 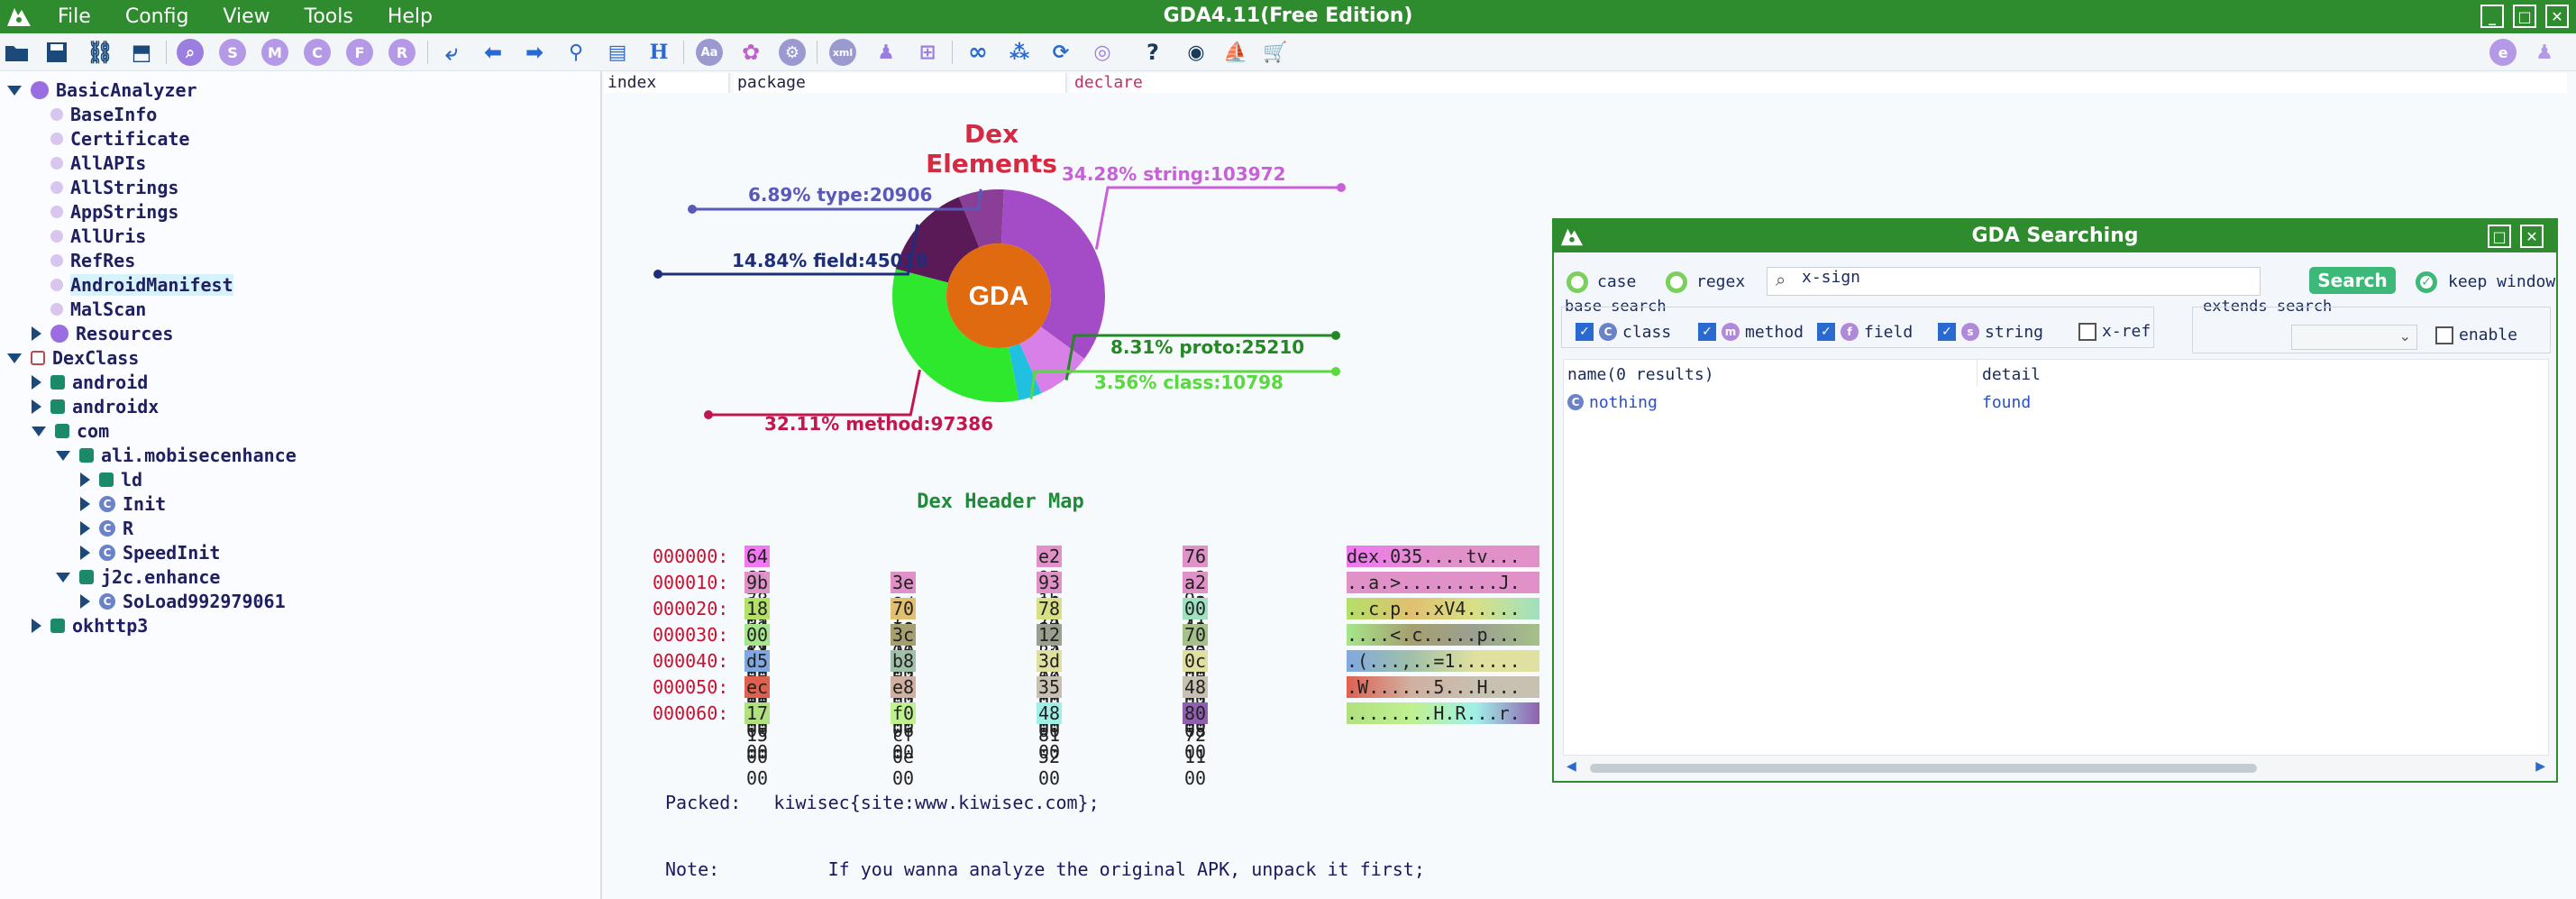 What do you see at coordinates (2087, 332) in the screenshot?
I see `xref-checkbox` at bounding box center [2087, 332].